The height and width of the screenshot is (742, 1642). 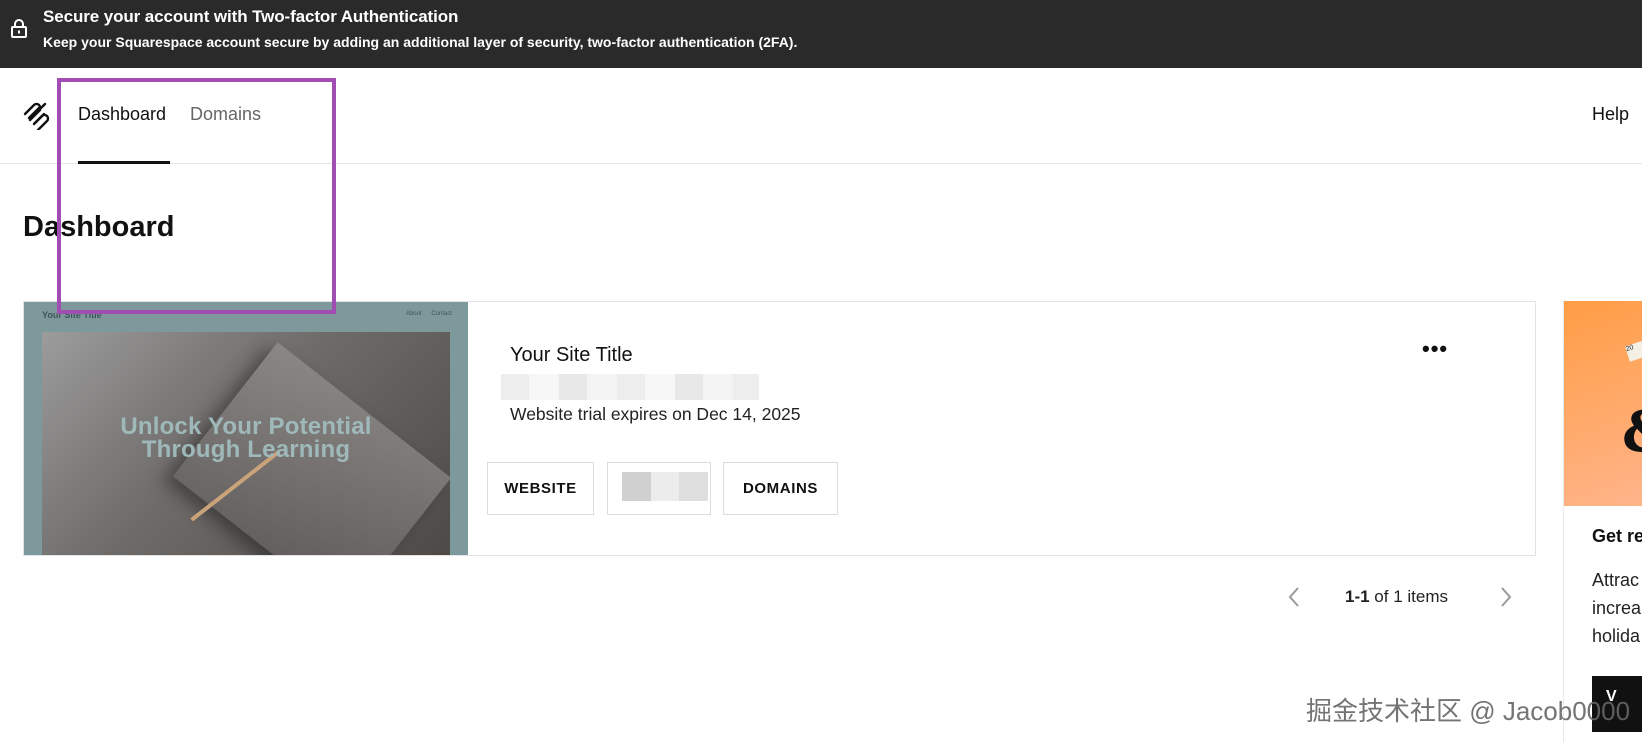 I want to click on more-options-button: •••, so click(x=1435, y=349).